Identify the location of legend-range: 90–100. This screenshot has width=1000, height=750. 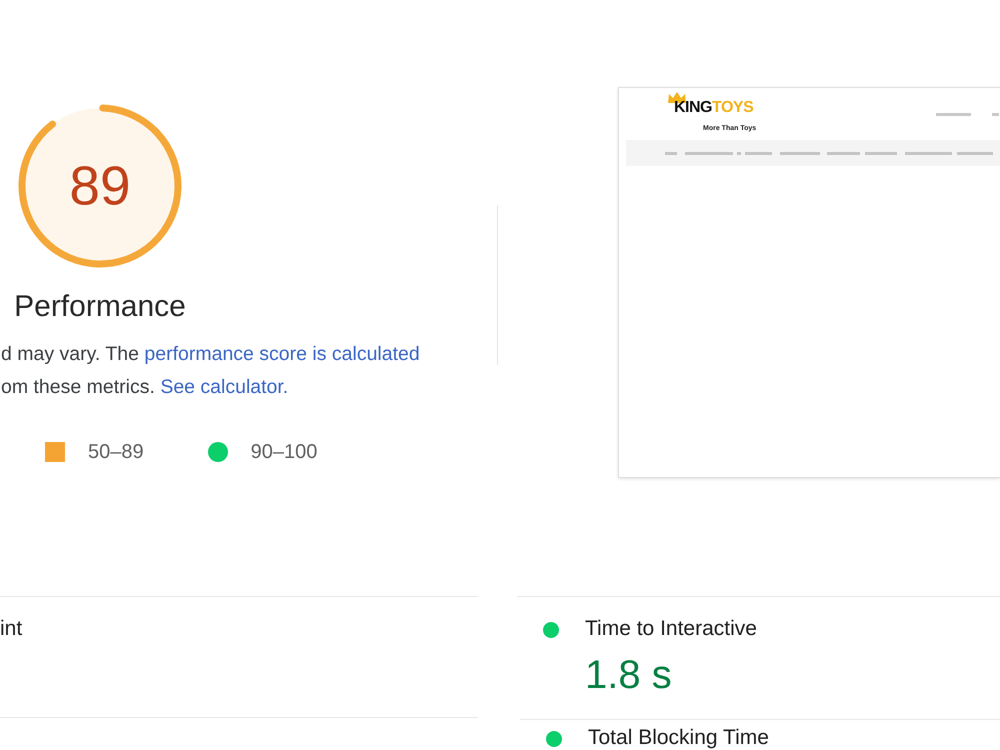
(284, 452).